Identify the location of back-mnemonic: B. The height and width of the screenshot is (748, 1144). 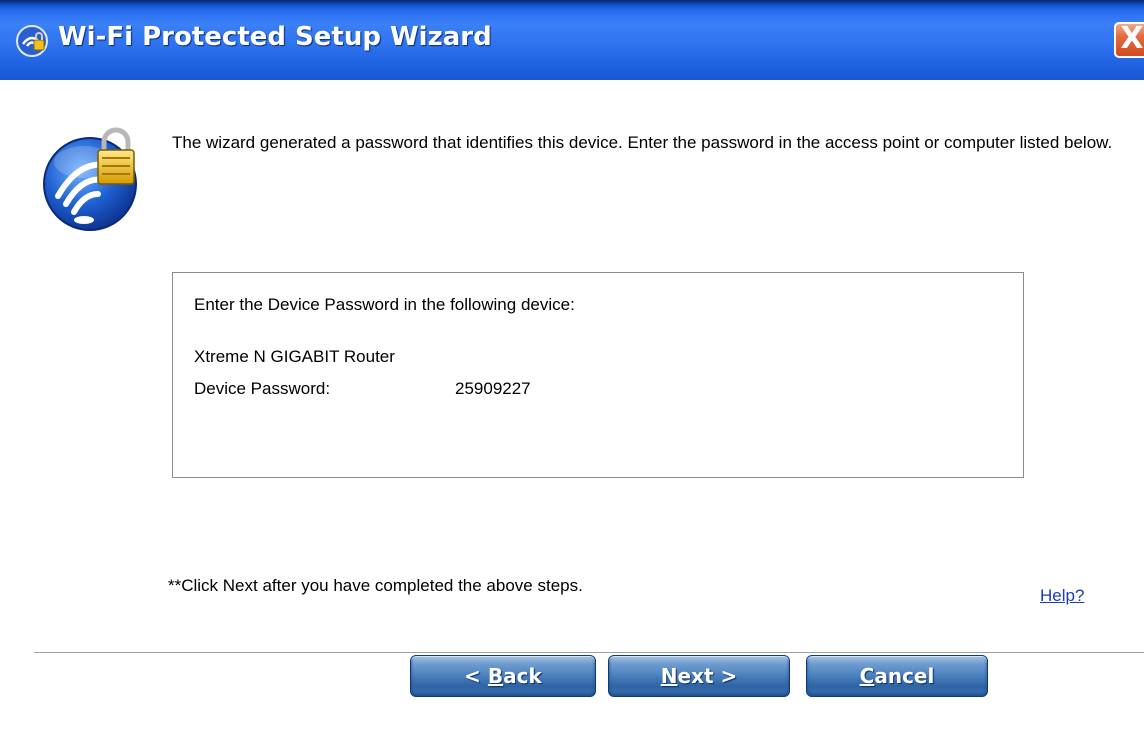
(495, 676).